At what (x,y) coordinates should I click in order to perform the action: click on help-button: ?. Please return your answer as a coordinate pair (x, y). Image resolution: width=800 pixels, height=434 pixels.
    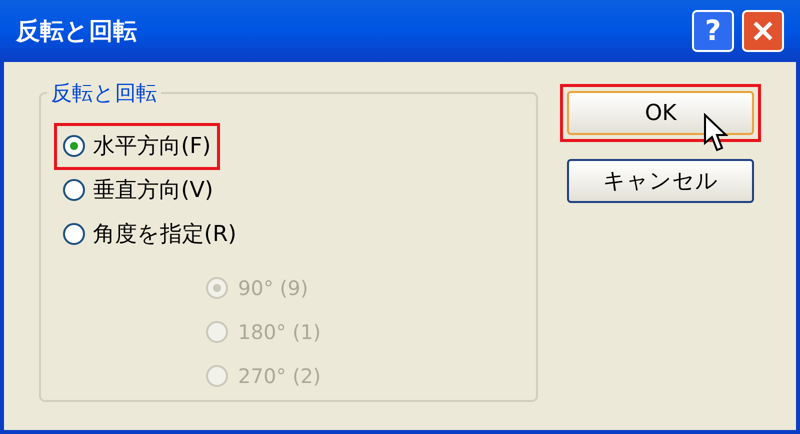
    Looking at the image, I should click on (713, 31).